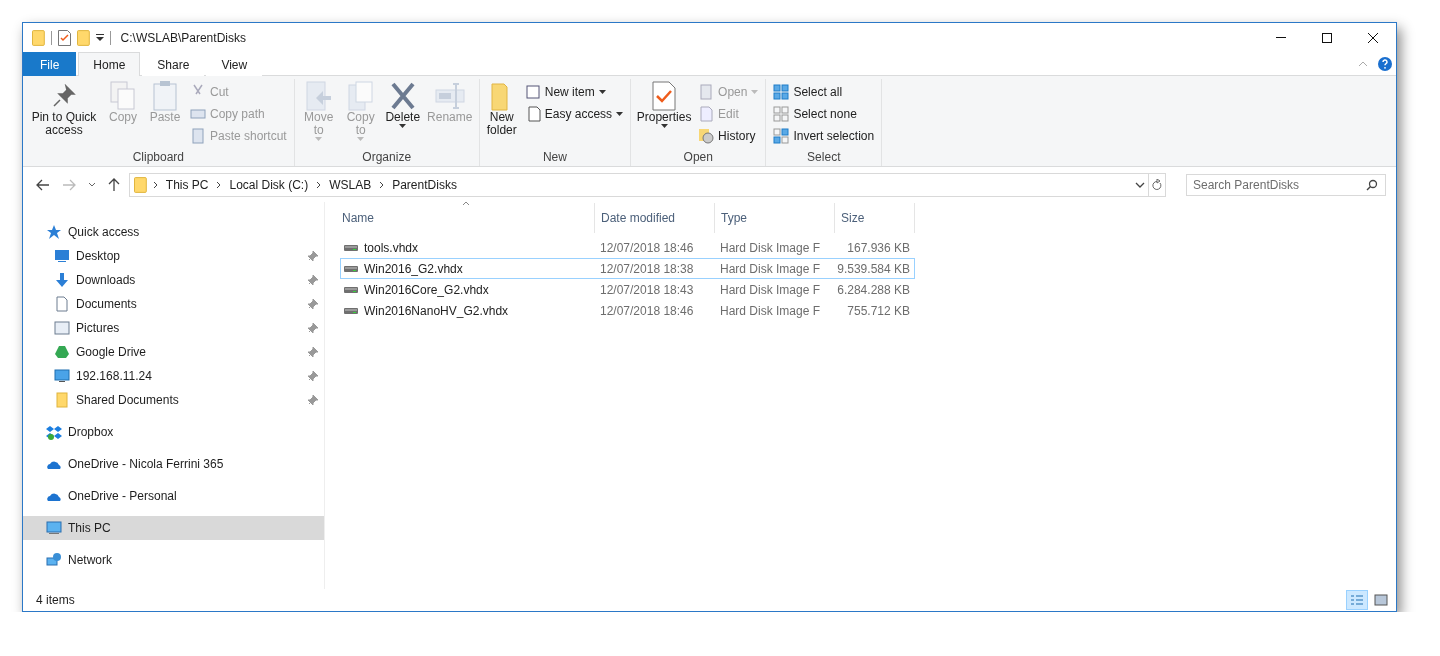 This screenshot has height=656, width=1440. Describe the element at coordinates (824, 157) in the screenshot. I see `group-label: Select` at that location.